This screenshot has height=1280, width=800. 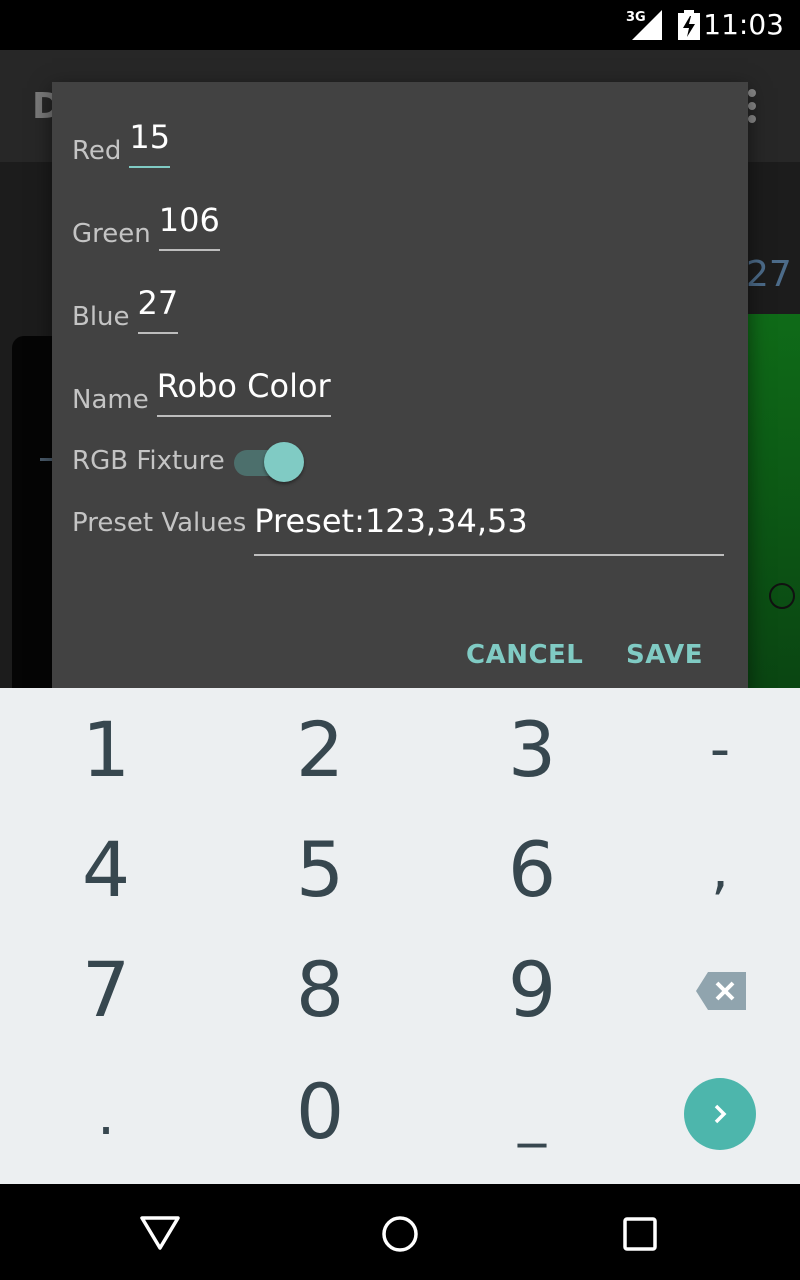 I want to click on rgb-fixture-toggle, so click(x=269, y=462).